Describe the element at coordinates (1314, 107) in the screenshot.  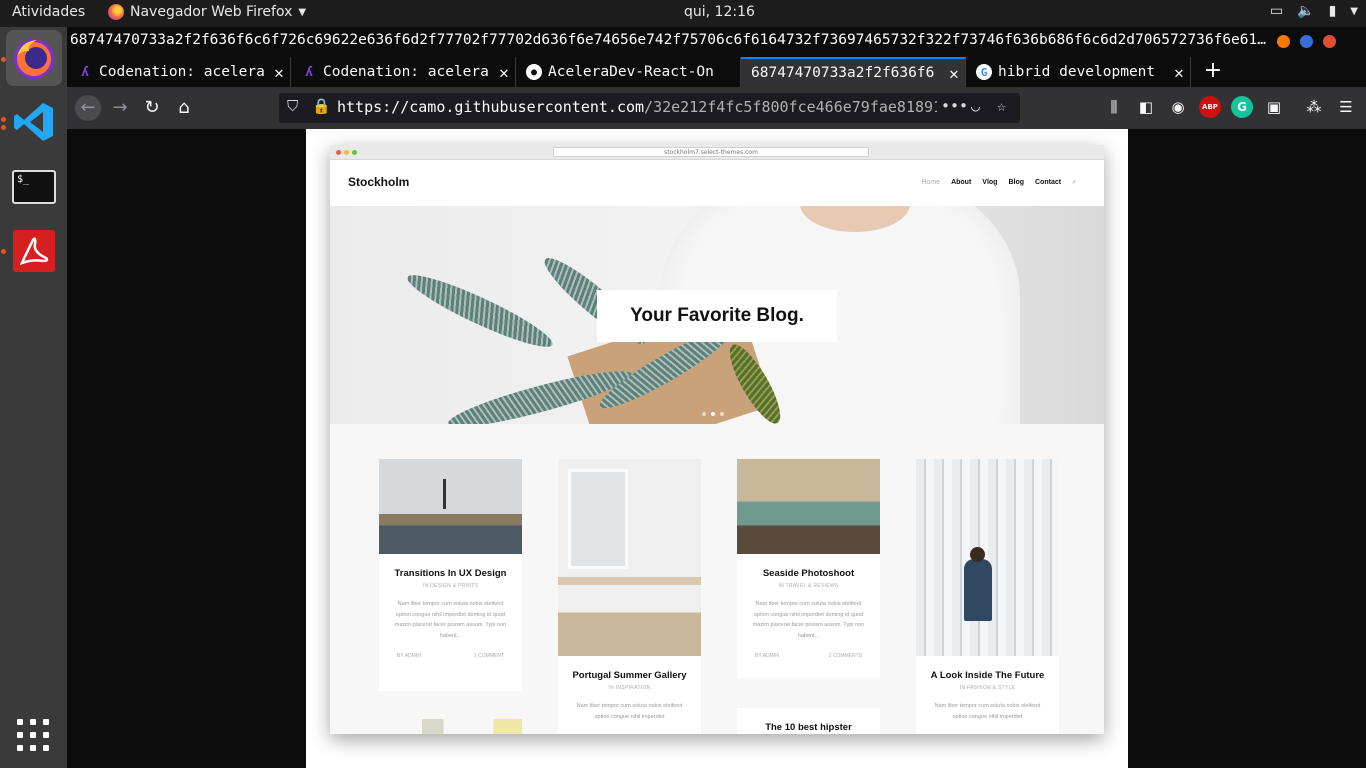
I see `extensions-icon: ⁂` at that location.